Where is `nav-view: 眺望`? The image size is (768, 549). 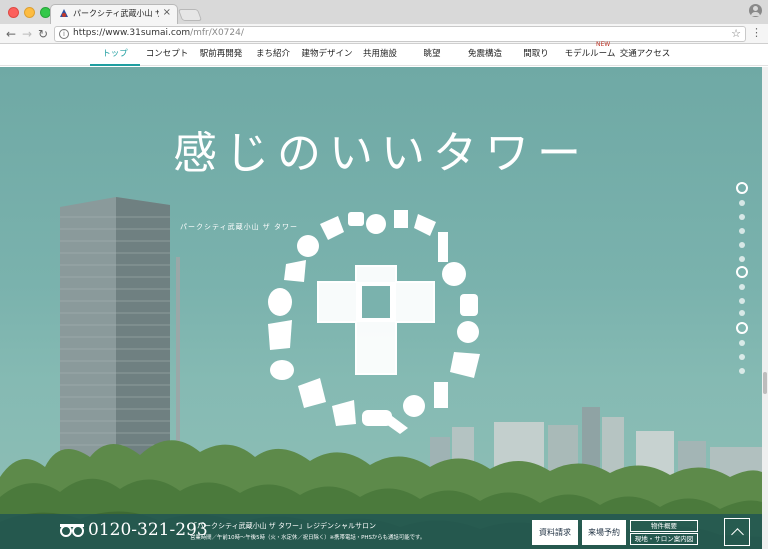
nav-view: 眺望 is located at coordinates (432, 55).